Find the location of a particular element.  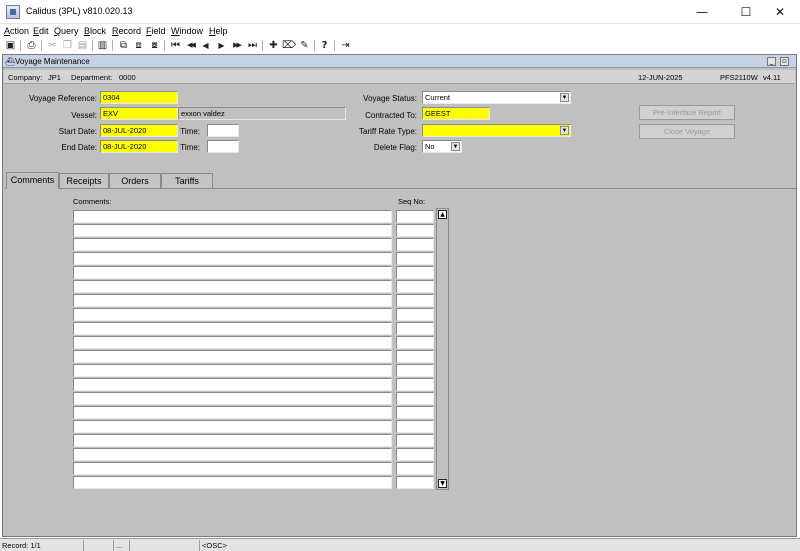

voyage-reference-field: 0304 is located at coordinates (139, 97).